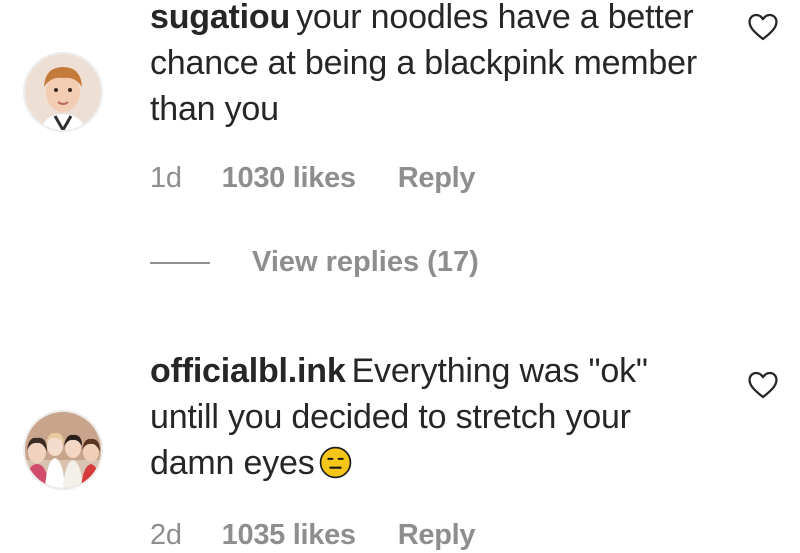 Image resolution: width=800 pixels, height=553 pixels. Describe the element at coordinates (335, 462) in the screenshot. I see `expressionless-face-emoji-icon` at that location.